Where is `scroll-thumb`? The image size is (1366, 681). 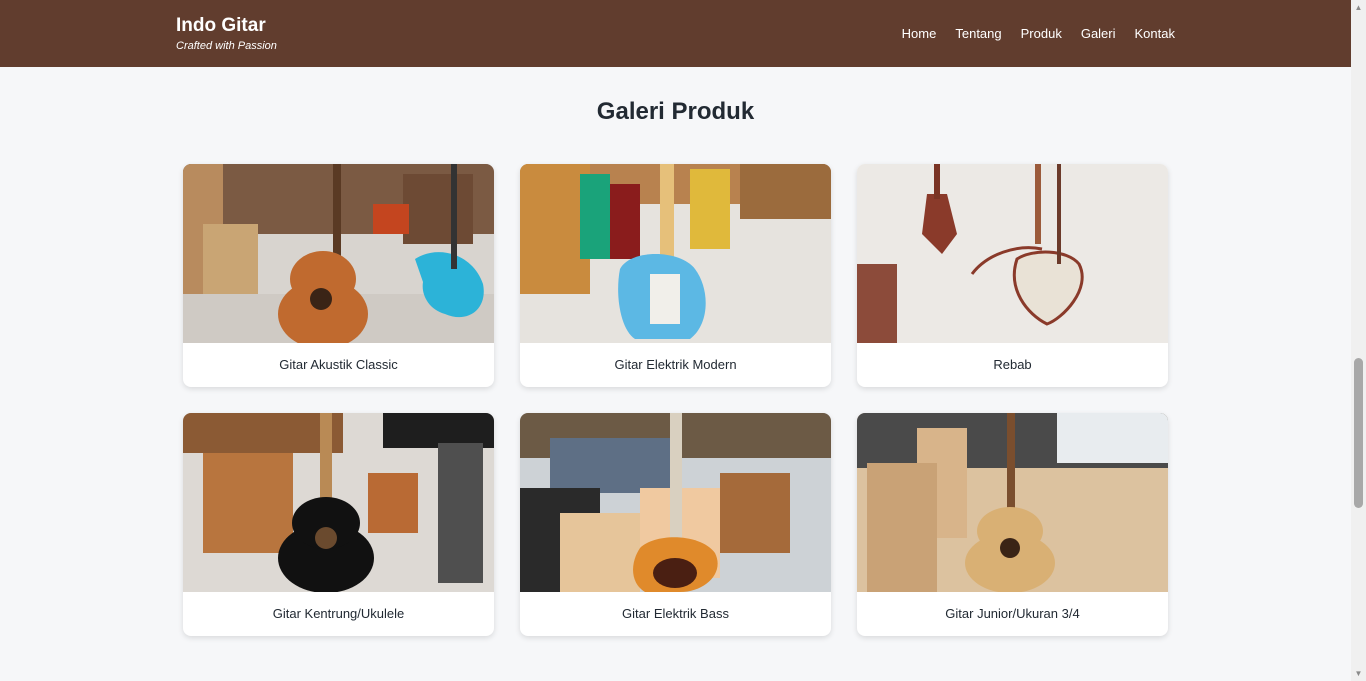
scroll-thumb is located at coordinates (1358, 433).